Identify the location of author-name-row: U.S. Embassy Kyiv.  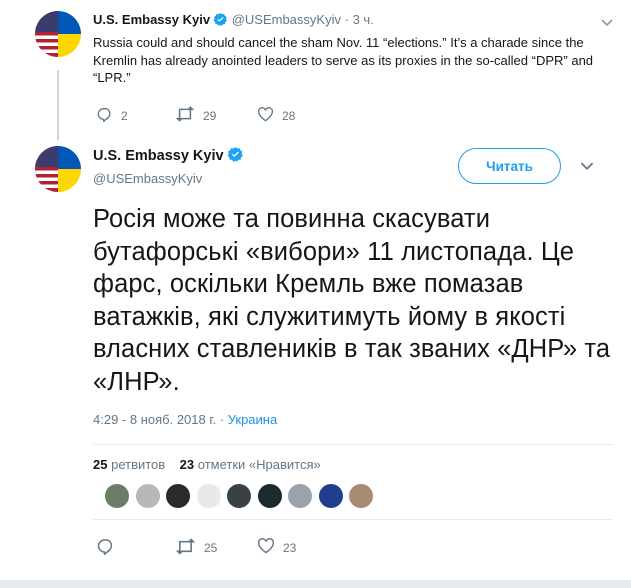
(168, 156).